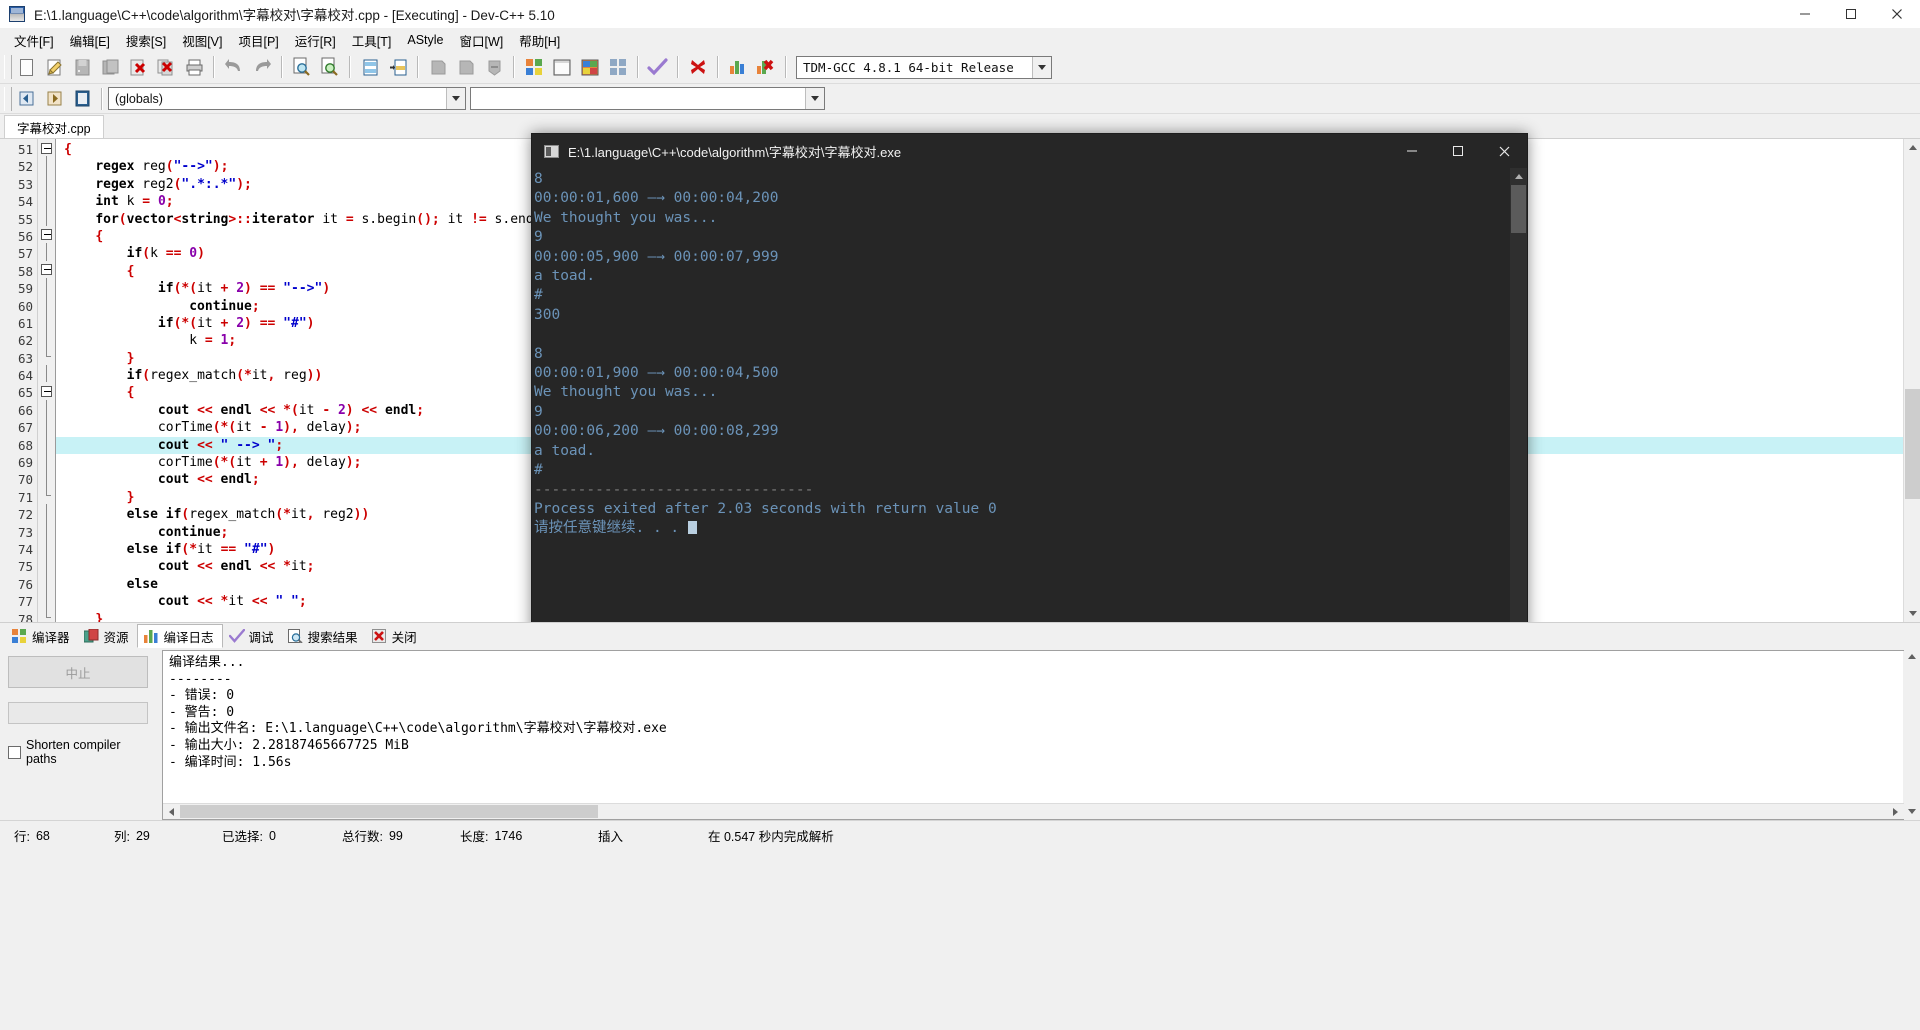 Image resolution: width=1920 pixels, height=1030 pixels. Describe the element at coordinates (8, 67) in the screenshot. I see `toolbar-grip` at that location.